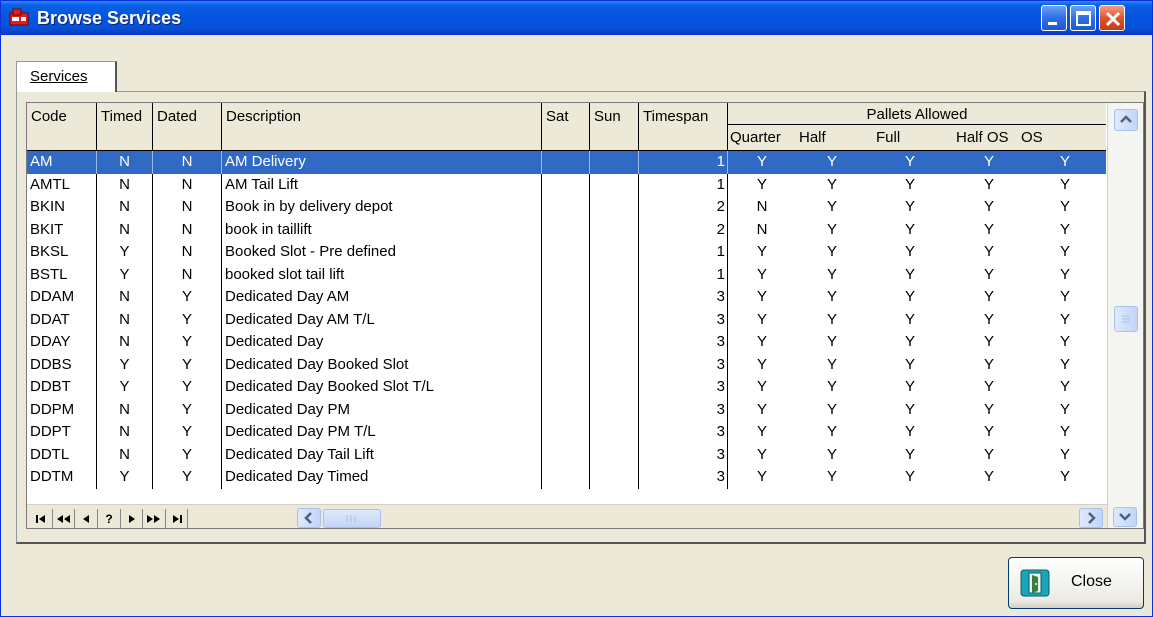  I want to click on cell-description: Dedicated Day AM, so click(382, 297).